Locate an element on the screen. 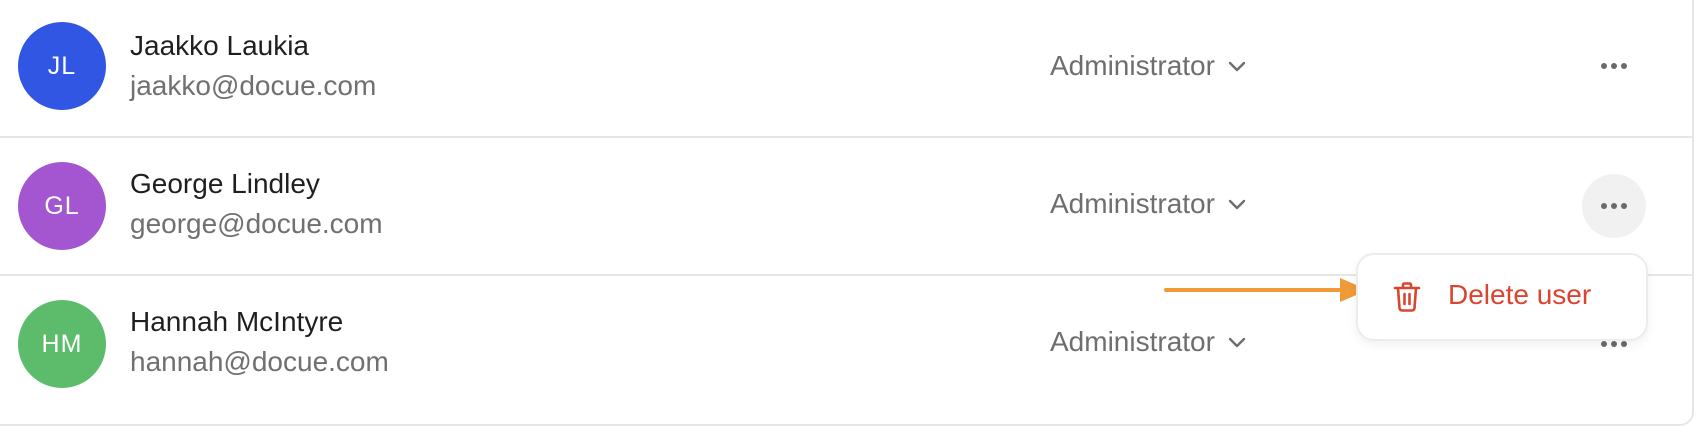 The width and height of the screenshot is (1704, 426). avatar: GL is located at coordinates (62, 206).